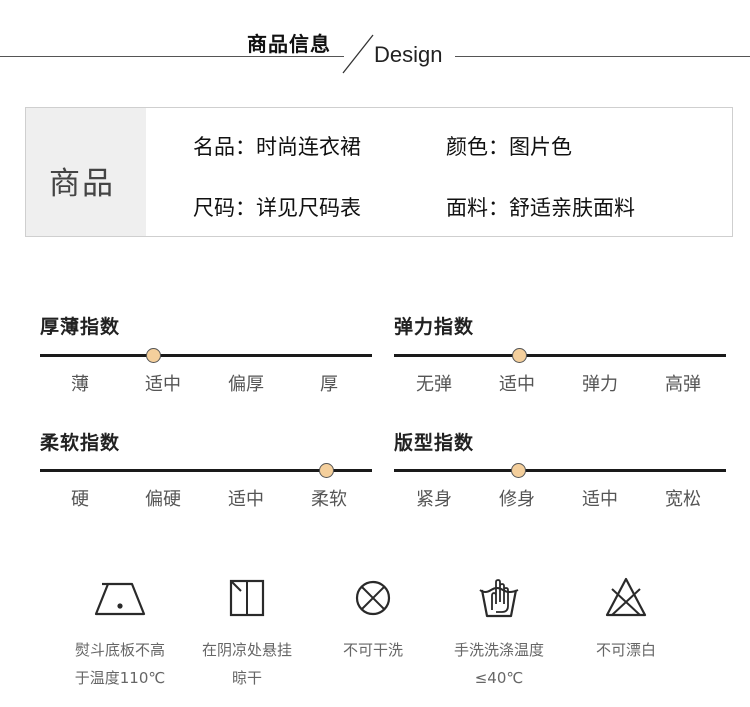 The image size is (750, 707). I want to click on header-divider-right, so click(602, 56).